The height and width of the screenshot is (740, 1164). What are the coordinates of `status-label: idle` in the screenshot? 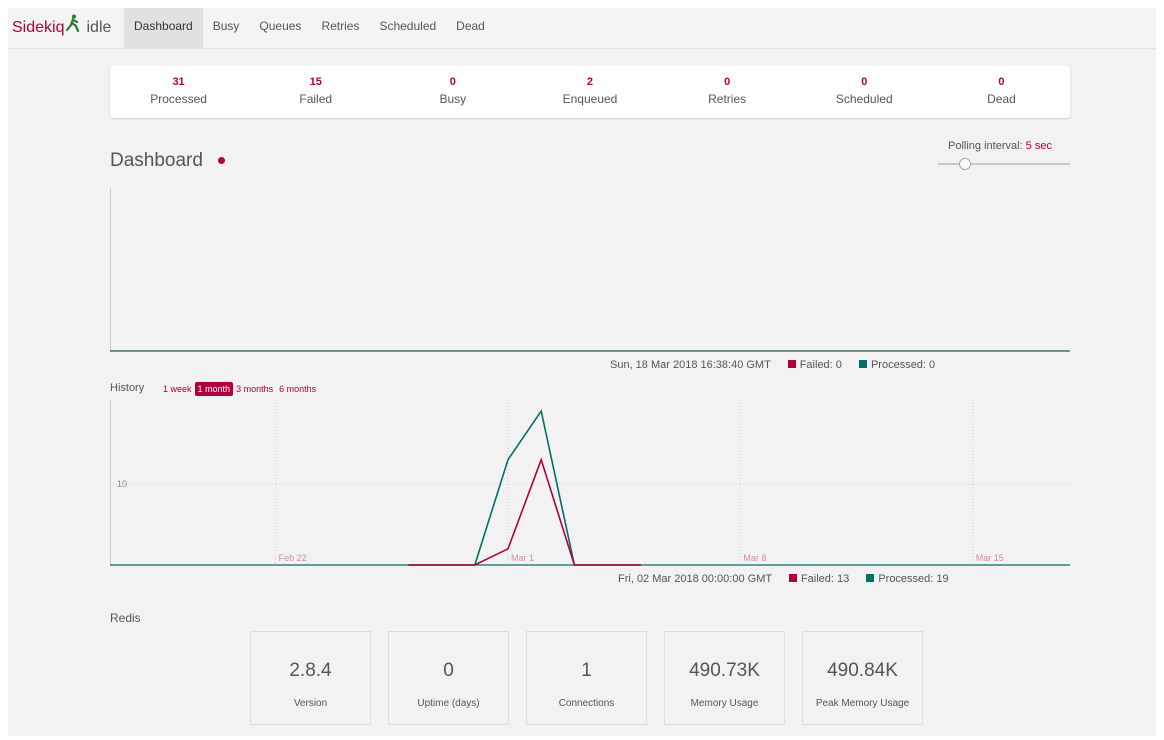 It's located at (99, 28).